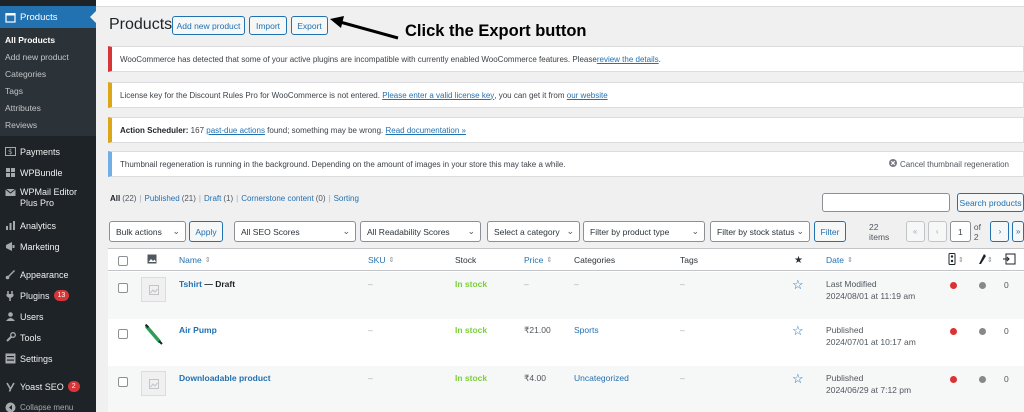 The image size is (1024, 412). I want to click on import-button: Import, so click(268, 25).